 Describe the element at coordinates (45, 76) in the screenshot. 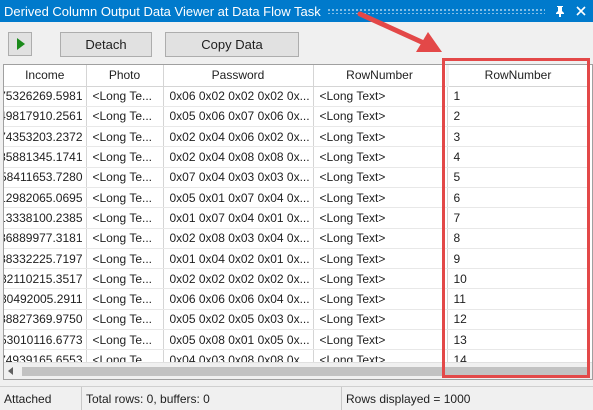

I see `column-header-income: Income` at that location.